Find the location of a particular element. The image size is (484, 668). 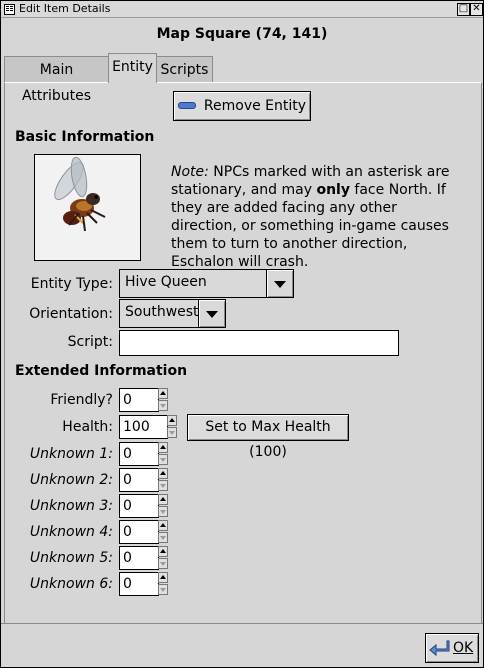

set-max-health-button: Set to Max Health (100) is located at coordinates (268, 437).